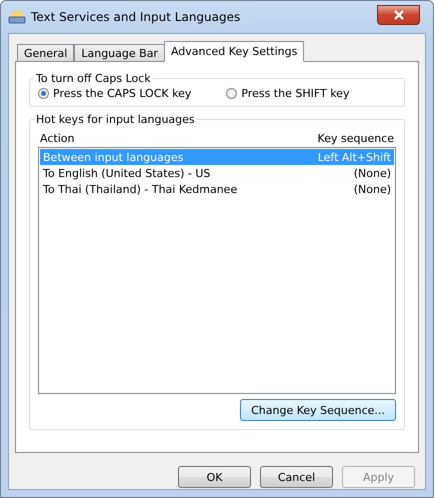  What do you see at coordinates (234, 51) in the screenshot?
I see `tab: Advanced Key Settings` at bounding box center [234, 51].